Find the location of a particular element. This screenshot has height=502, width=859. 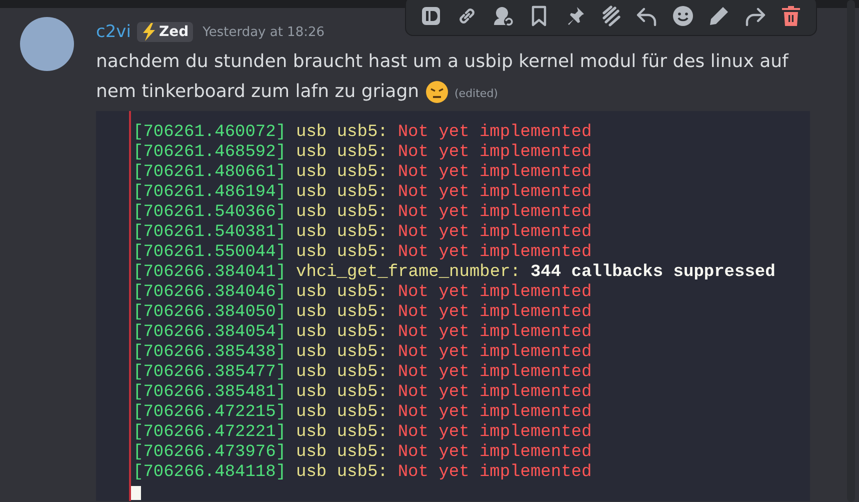

lightning-icon is located at coordinates (148, 32).